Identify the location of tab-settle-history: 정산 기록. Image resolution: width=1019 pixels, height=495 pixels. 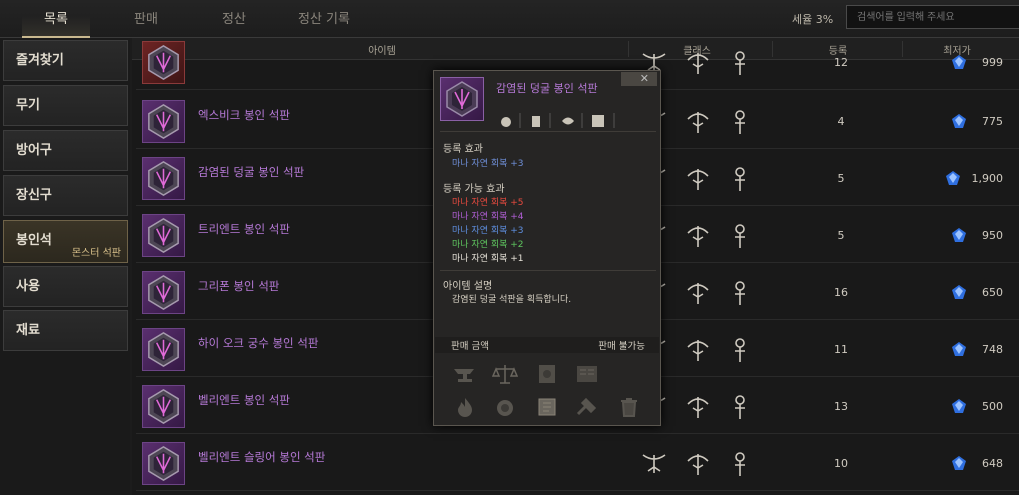
(324, 19).